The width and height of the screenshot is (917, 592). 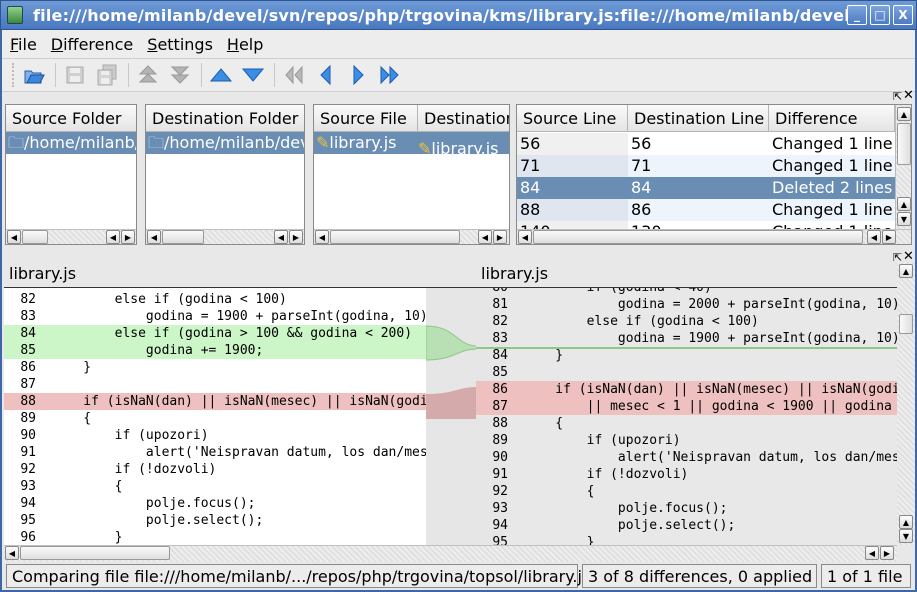 I want to click on line-number: 87, so click(x=500, y=406).